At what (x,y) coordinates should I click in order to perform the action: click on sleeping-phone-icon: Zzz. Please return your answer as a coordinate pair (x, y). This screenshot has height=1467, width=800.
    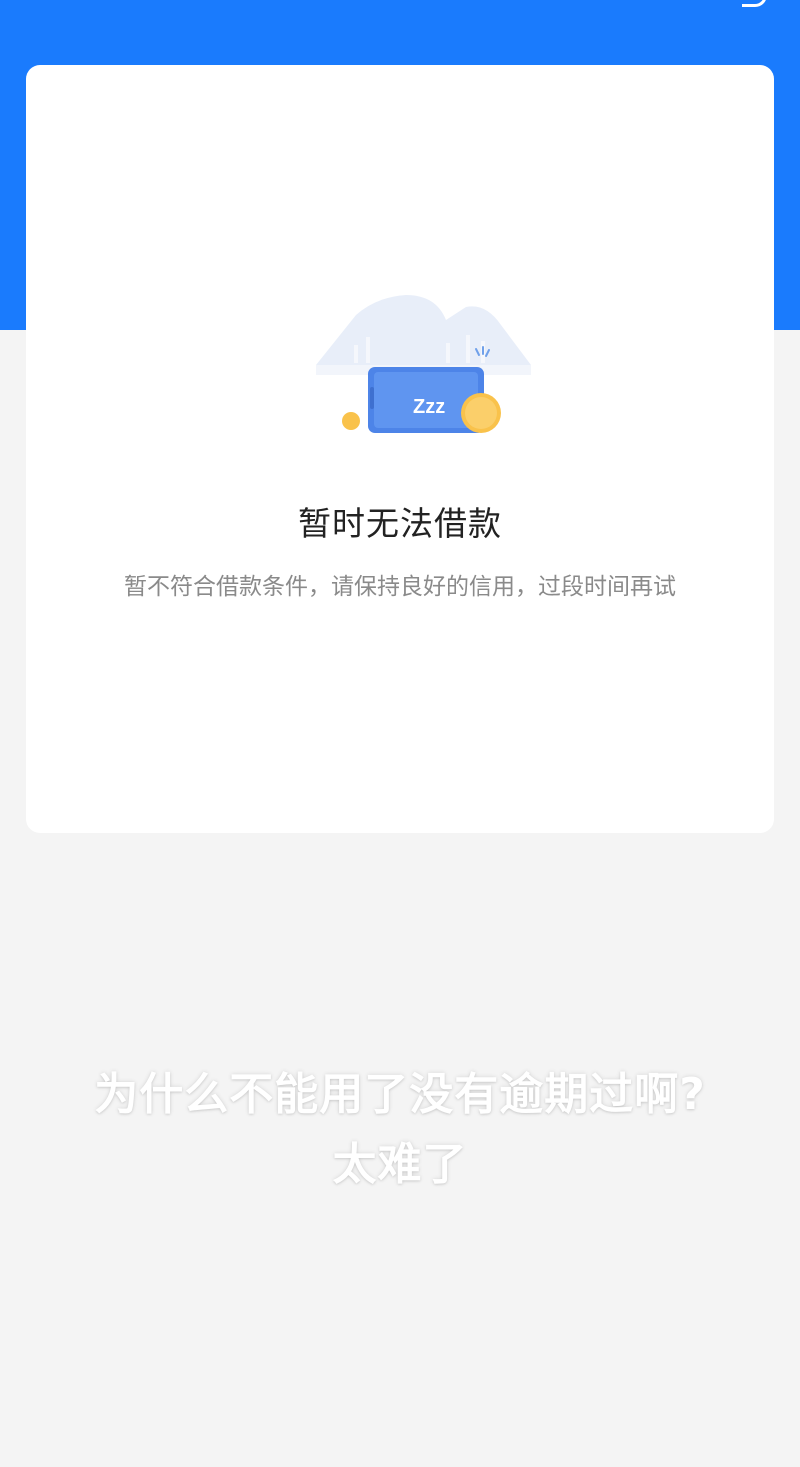
    Looking at the image, I should click on (423, 364).